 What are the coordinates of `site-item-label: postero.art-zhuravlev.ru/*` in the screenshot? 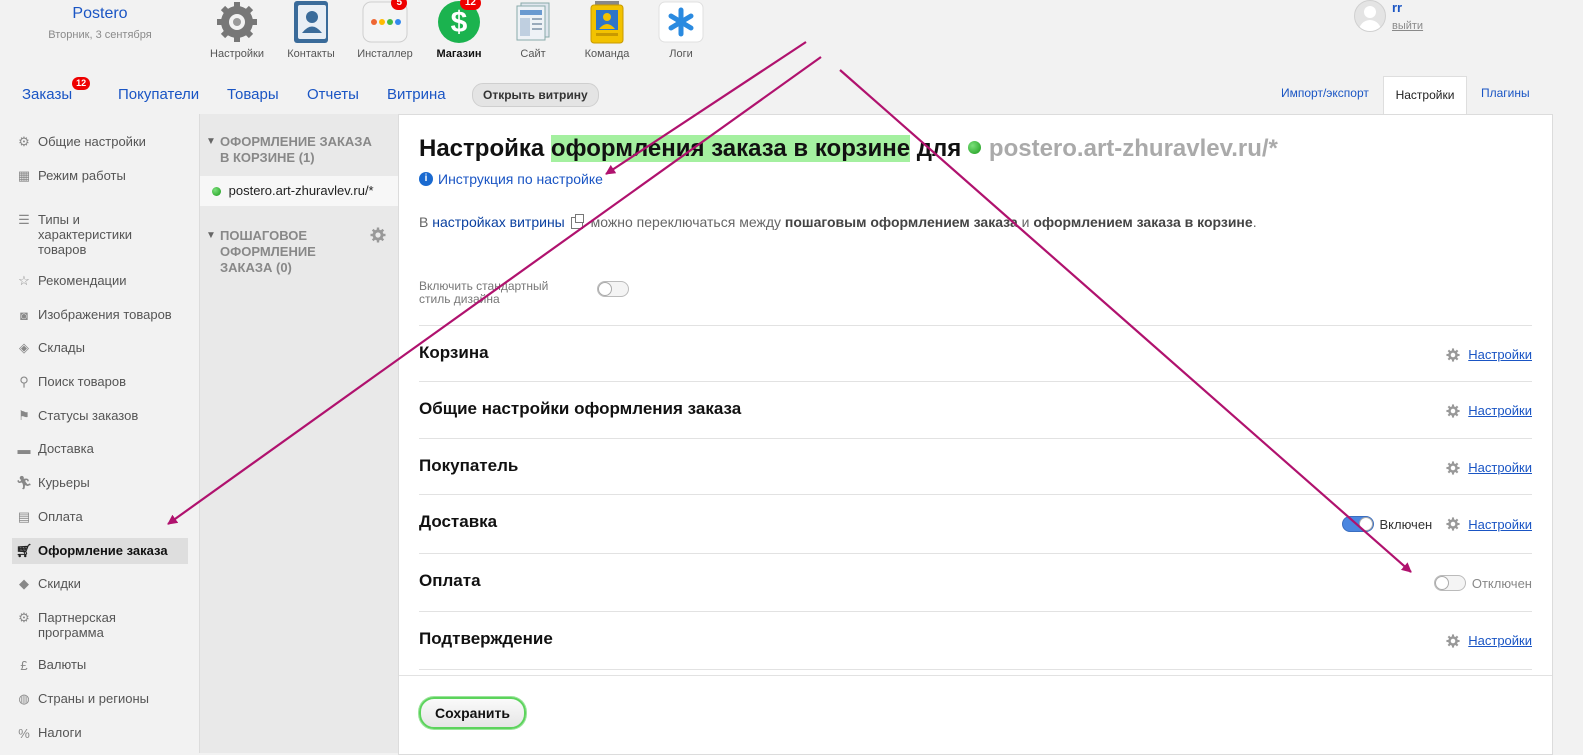 It's located at (301, 190).